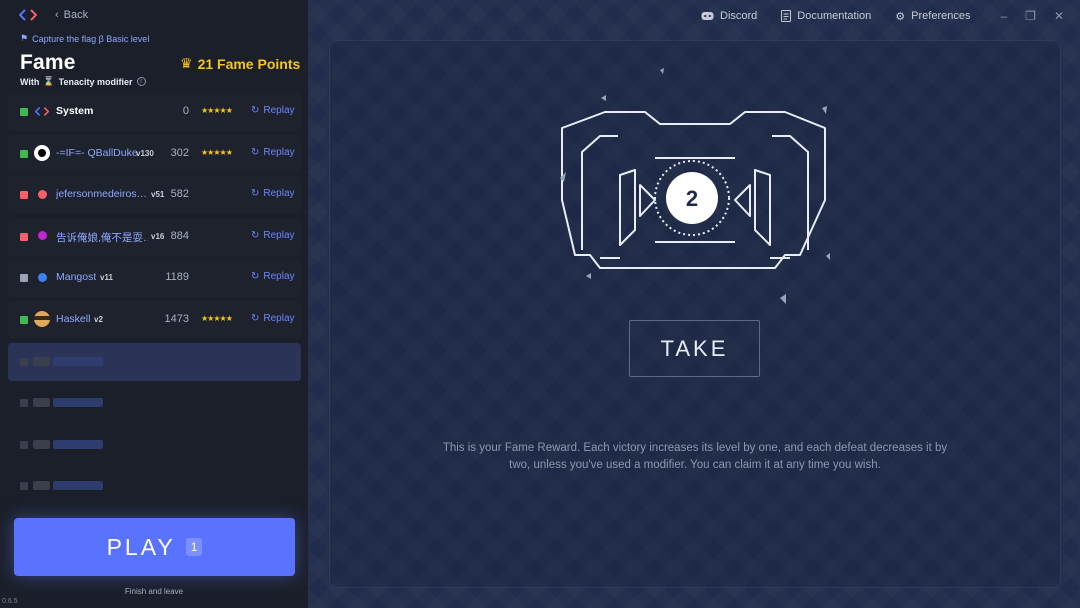  Describe the element at coordinates (158, 195) in the screenshot. I see `player-version: v51` at that location.